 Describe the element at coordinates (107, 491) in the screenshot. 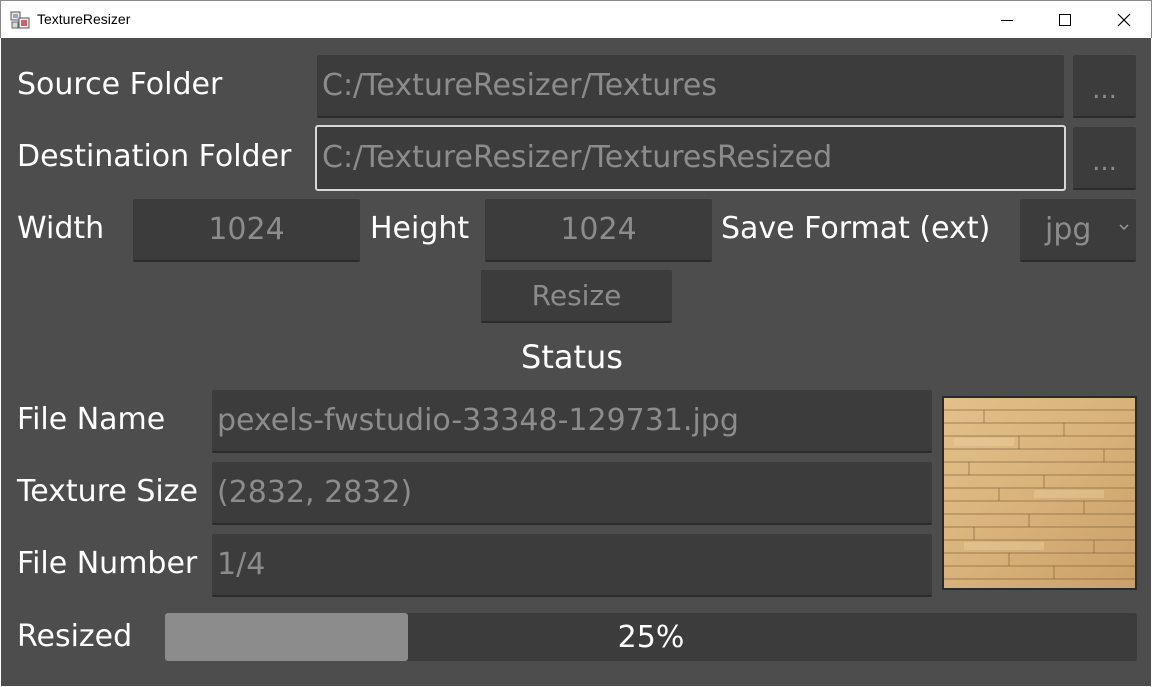

I see `texture-size-label: Texture Size` at that location.